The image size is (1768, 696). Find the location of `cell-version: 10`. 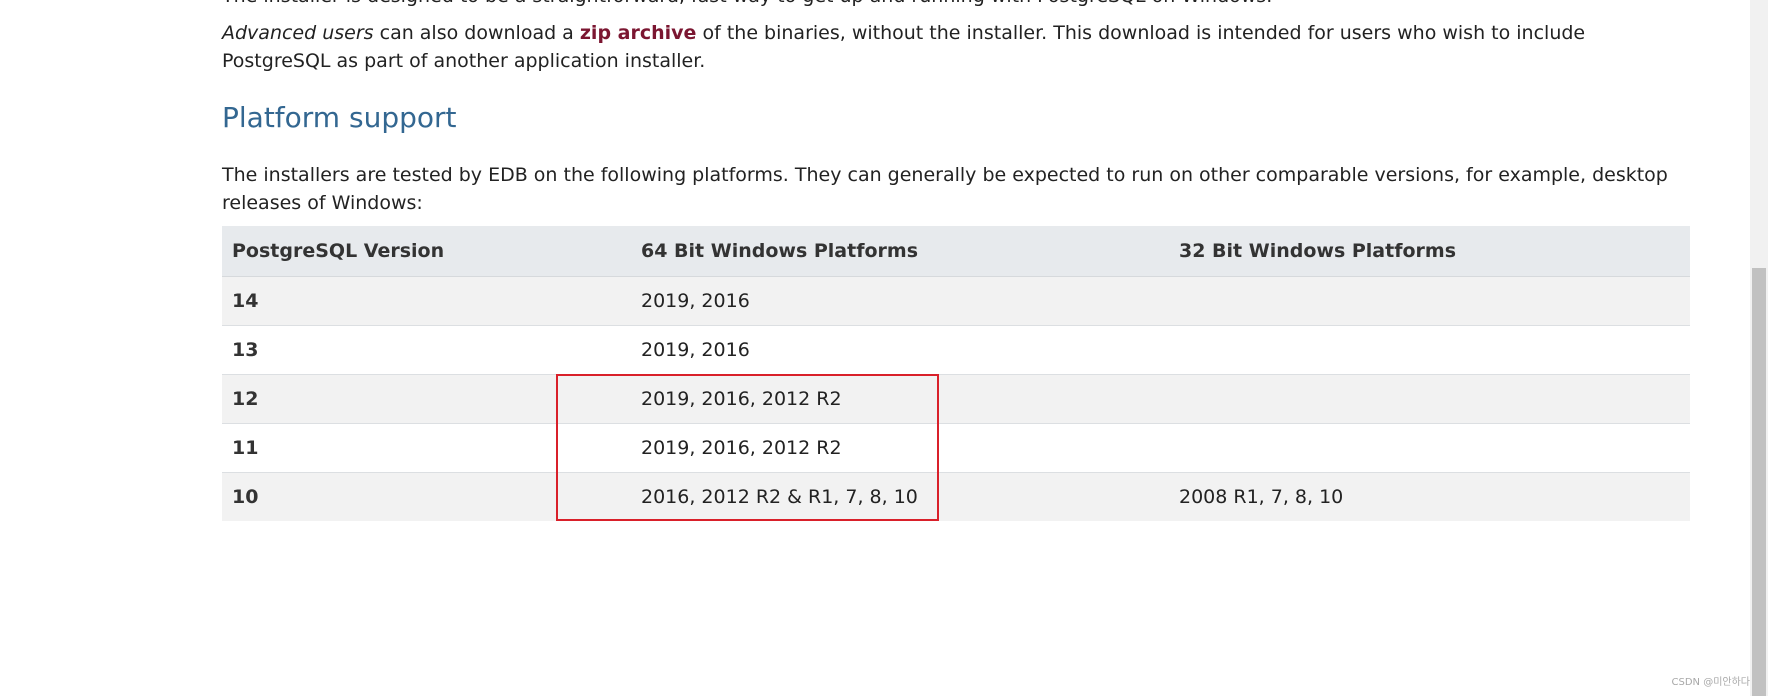

cell-version: 10 is located at coordinates (426, 496).